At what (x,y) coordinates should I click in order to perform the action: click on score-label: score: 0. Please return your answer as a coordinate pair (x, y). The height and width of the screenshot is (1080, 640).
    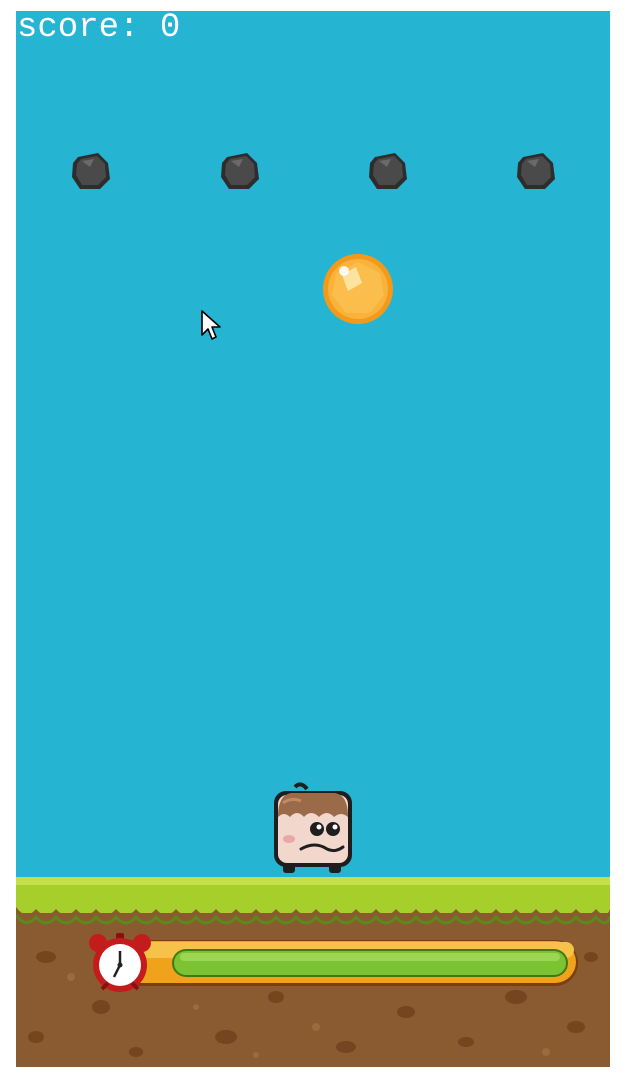
    Looking at the image, I should click on (99, 29).